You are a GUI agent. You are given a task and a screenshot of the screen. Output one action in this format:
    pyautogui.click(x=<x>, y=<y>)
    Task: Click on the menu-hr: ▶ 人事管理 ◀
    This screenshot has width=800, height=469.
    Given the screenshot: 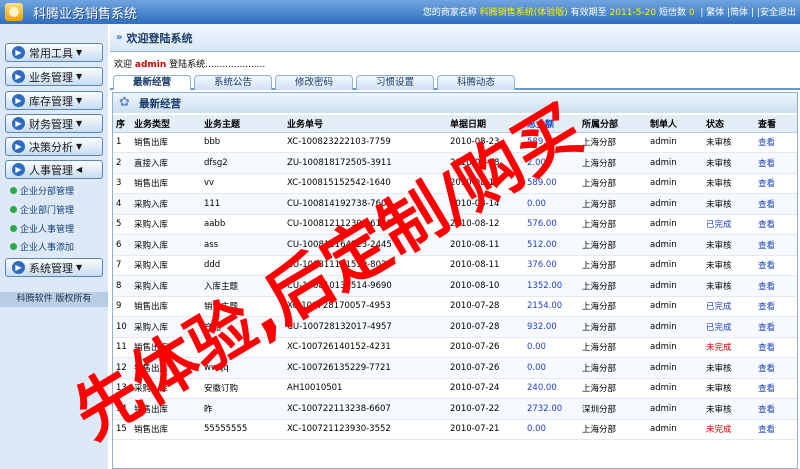 What is the action you would take?
    pyautogui.click(x=54, y=169)
    